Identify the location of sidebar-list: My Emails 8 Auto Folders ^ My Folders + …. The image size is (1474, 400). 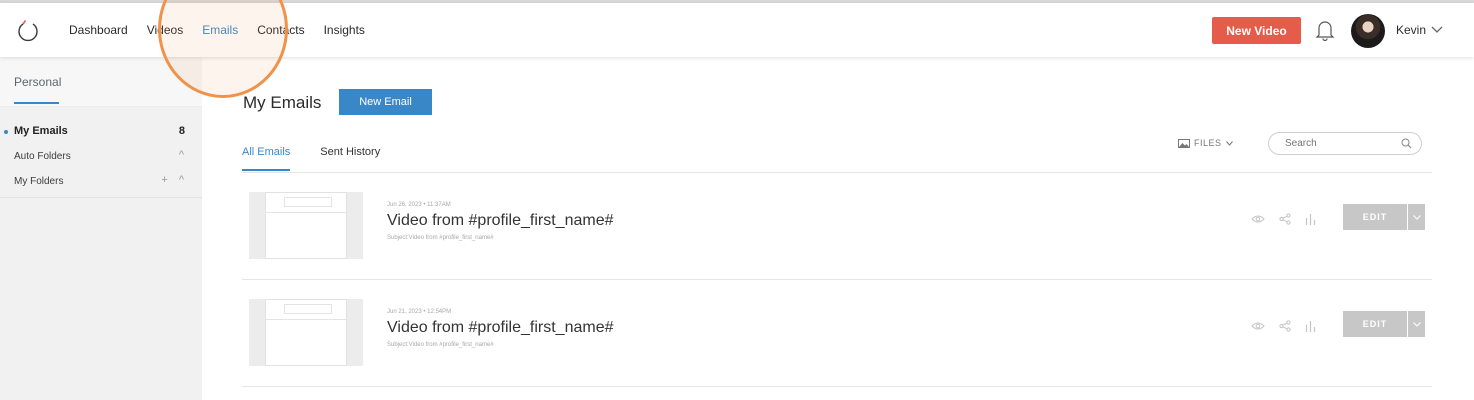
(101, 151).